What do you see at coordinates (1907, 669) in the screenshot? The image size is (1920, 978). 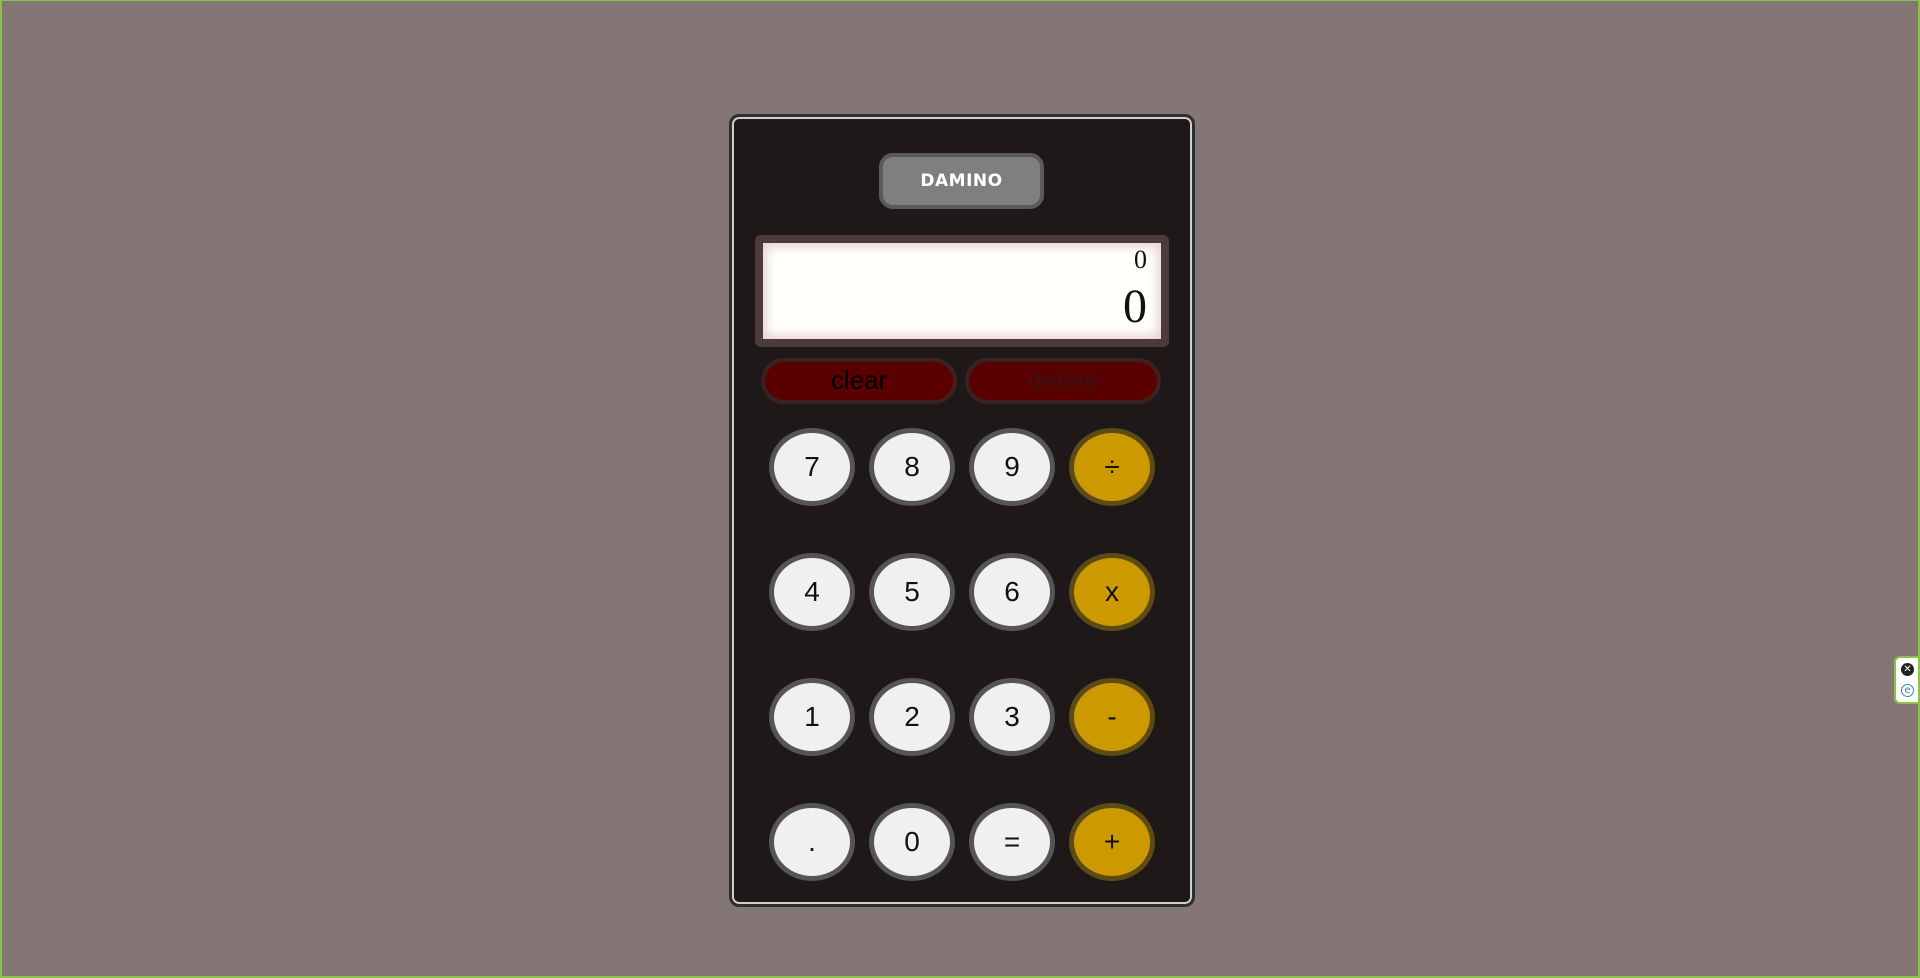 I see `close-icon: ✕` at bounding box center [1907, 669].